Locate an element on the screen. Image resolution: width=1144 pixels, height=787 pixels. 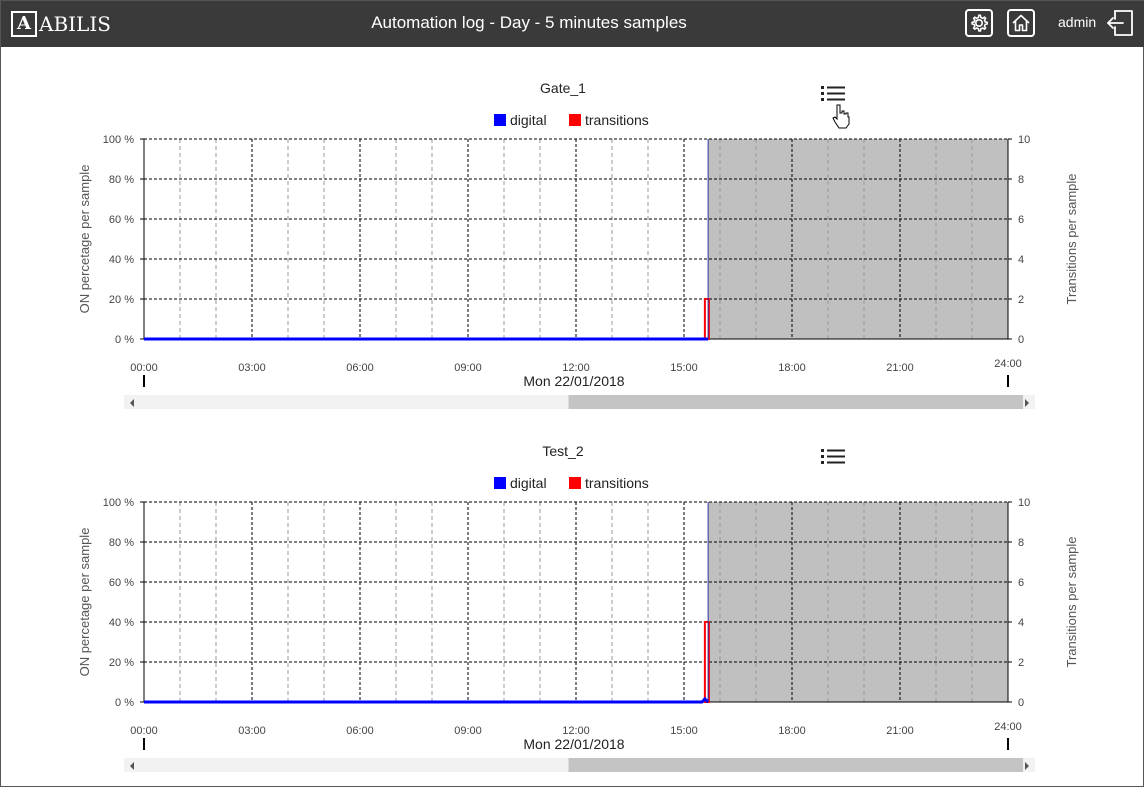
gear-icon is located at coordinates (979, 23).